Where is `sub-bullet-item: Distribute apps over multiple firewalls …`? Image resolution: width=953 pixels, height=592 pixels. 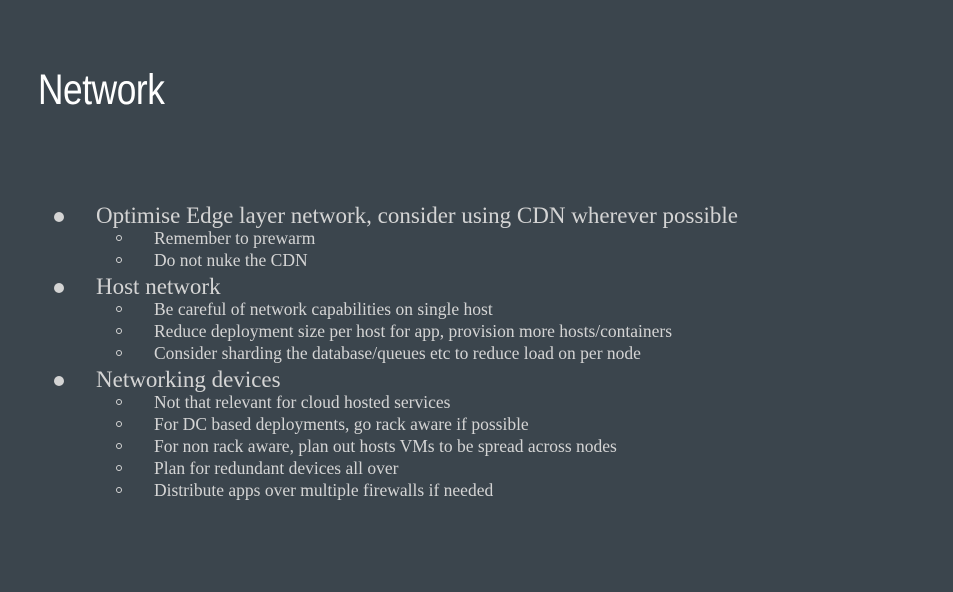 sub-bullet-item: Distribute apps over multiple firewalls … is located at coordinates (524, 490).